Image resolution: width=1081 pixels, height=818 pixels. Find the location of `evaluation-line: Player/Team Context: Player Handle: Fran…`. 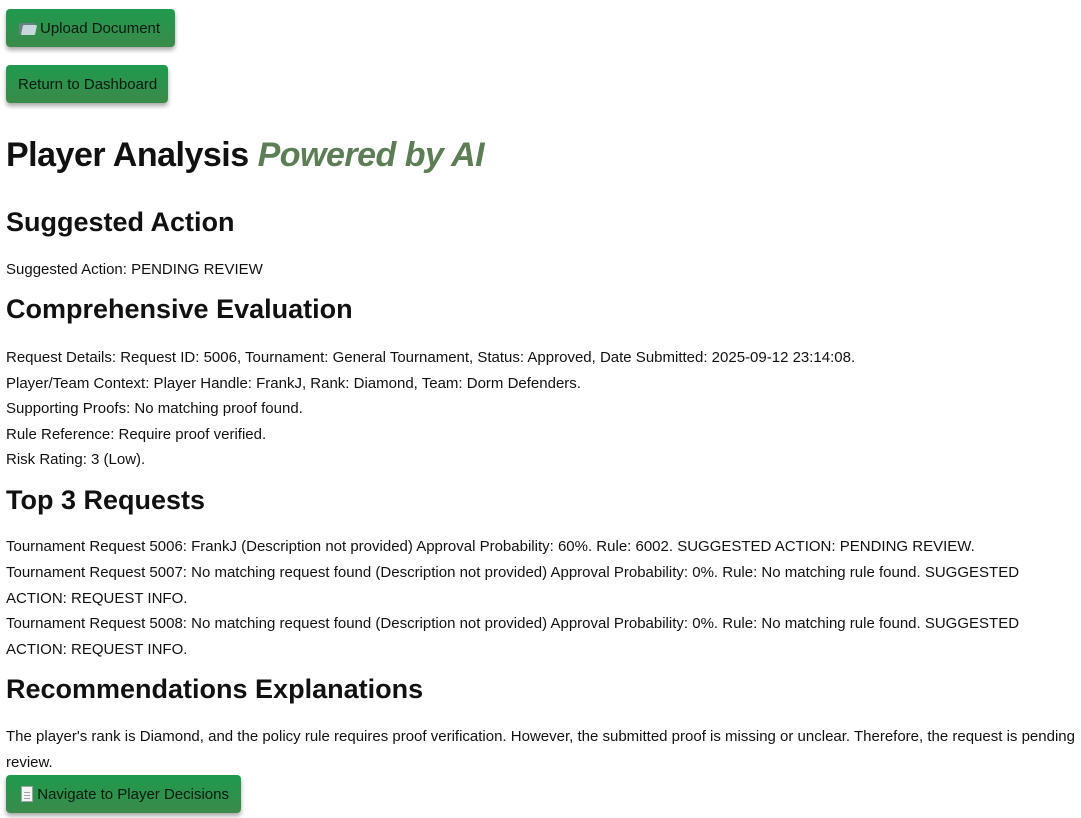

evaluation-line: Player/Team Context: Player Handle: Fran… is located at coordinates (293, 383).